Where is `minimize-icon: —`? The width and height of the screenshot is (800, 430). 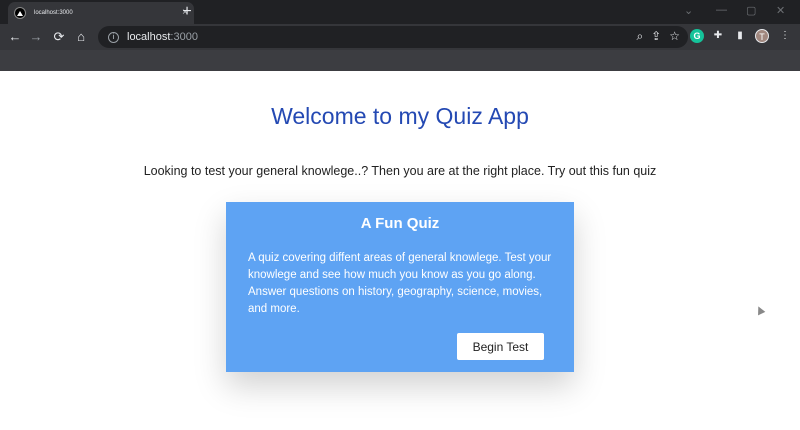 minimize-icon: — is located at coordinates (721, 10).